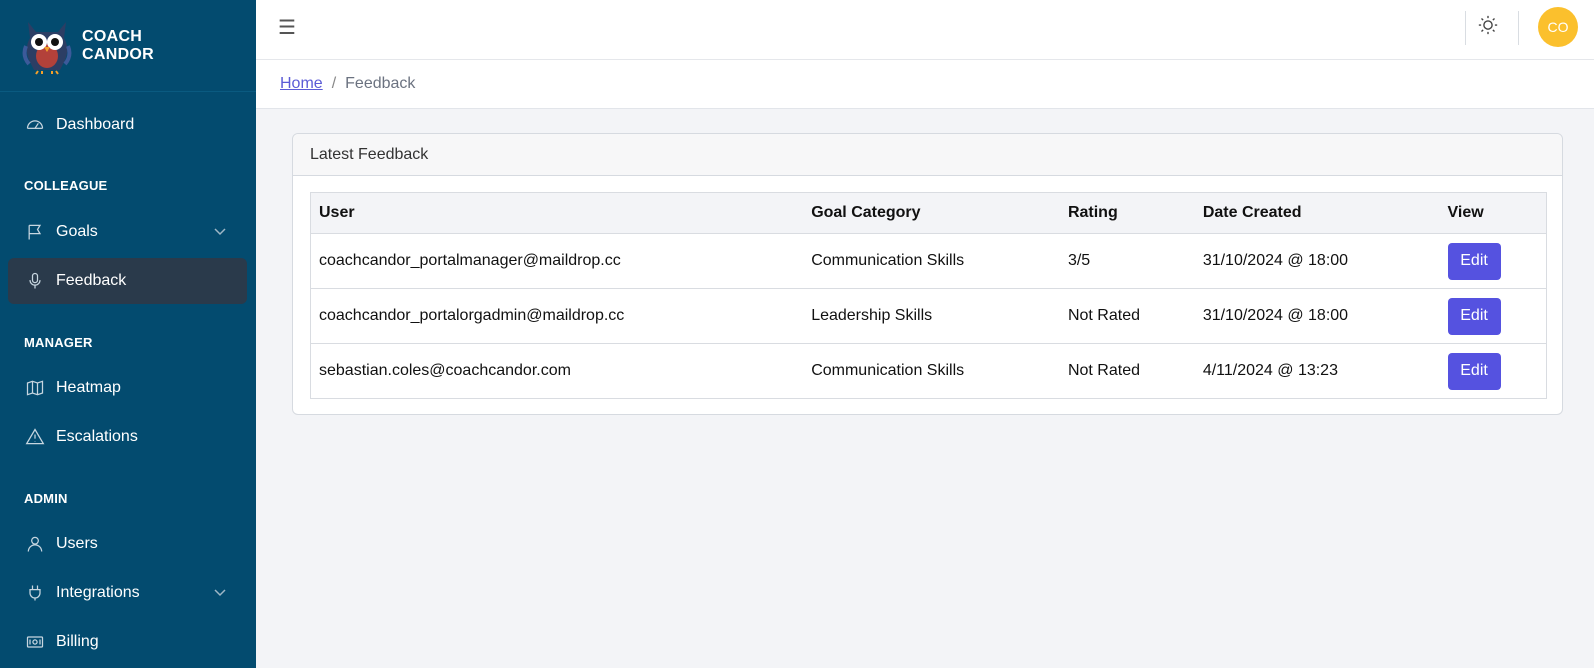 The image size is (1594, 668). I want to click on warning-triangle-icon, so click(35, 437).